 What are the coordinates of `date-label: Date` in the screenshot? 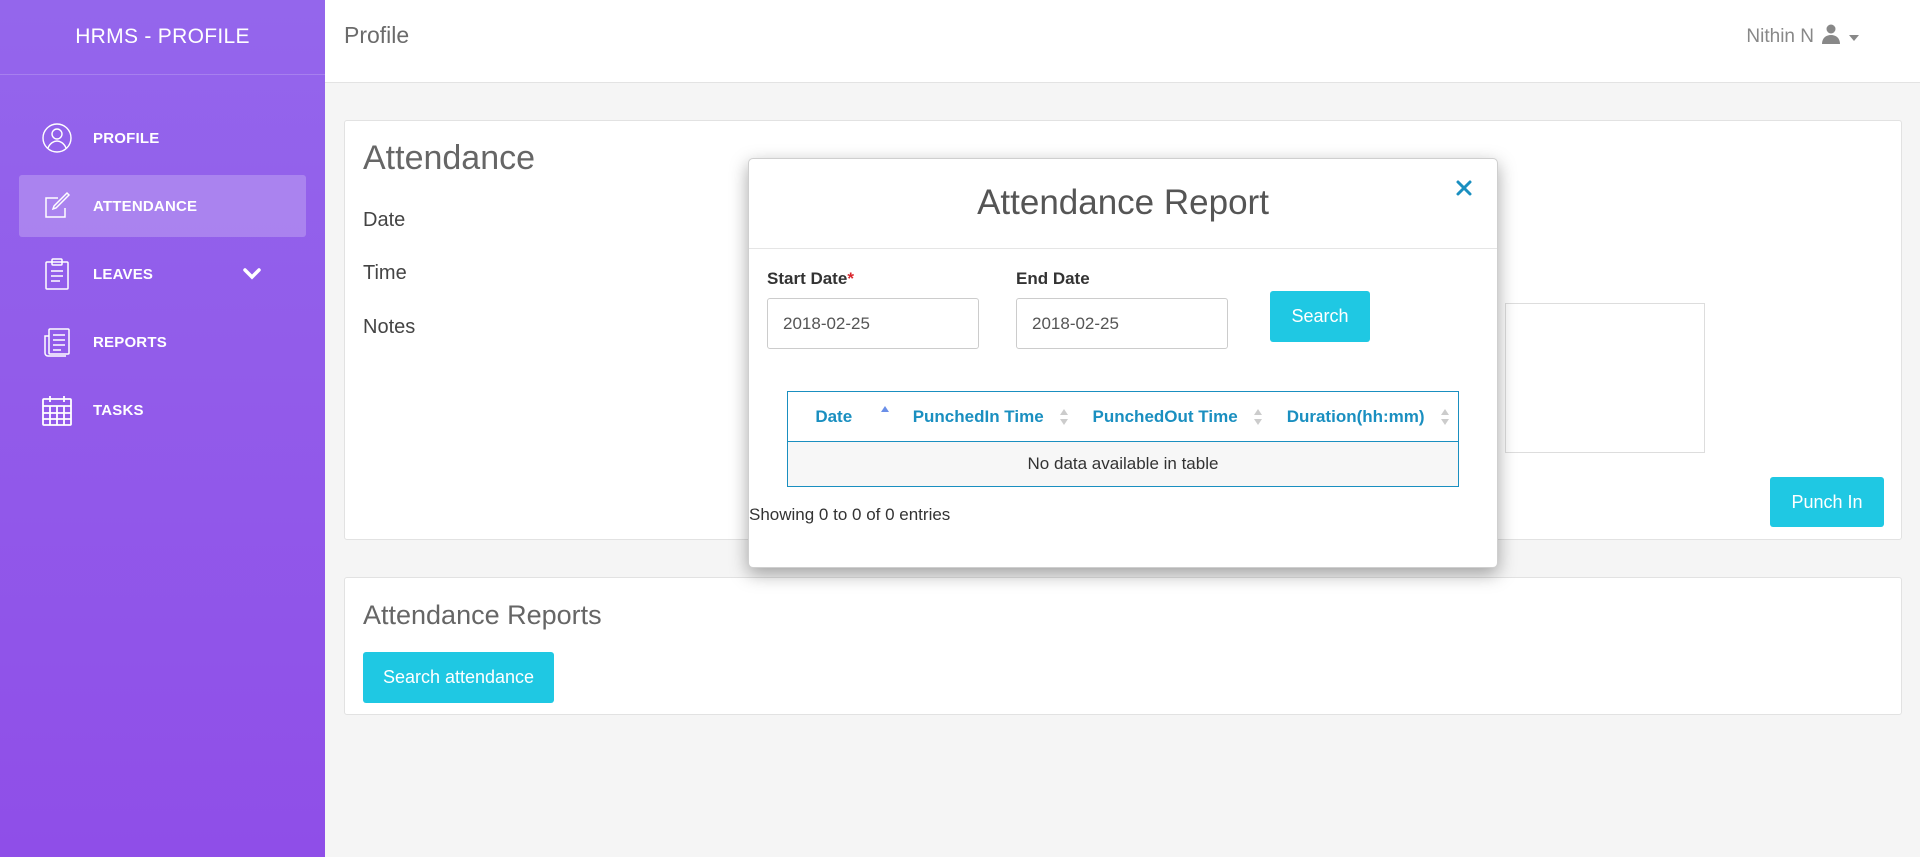 It's located at (384, 220).